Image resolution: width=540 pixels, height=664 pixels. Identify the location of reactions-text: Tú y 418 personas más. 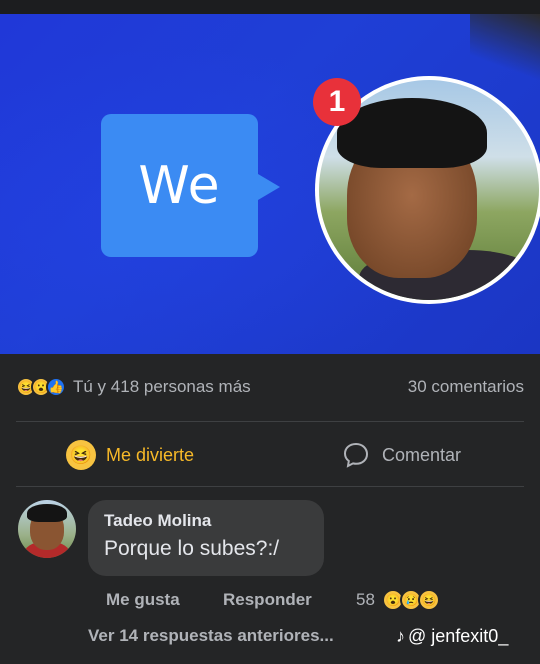
(162, 387).